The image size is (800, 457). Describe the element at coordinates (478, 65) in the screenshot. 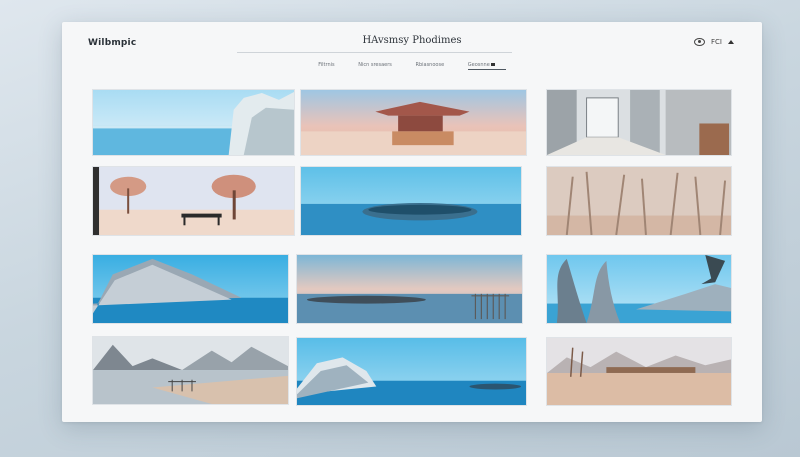

I see `nav-item-label: Geosnne` at that location.